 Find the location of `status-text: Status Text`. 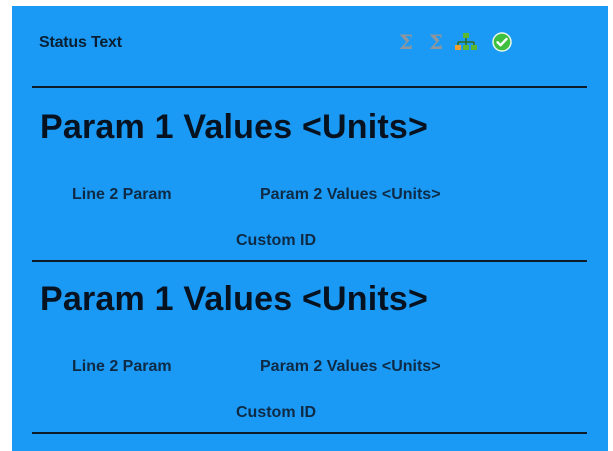

status-text: Status Text is located at coordinates (80, 42).